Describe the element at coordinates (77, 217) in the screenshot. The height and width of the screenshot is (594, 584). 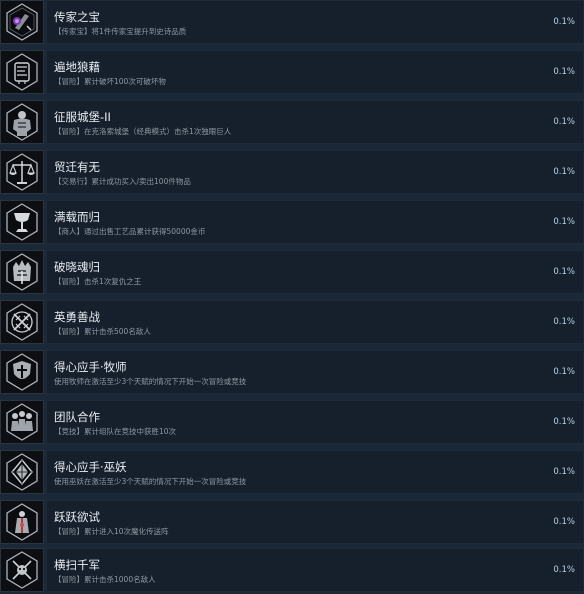
I see `achievement-title: 满载而归` at that location.